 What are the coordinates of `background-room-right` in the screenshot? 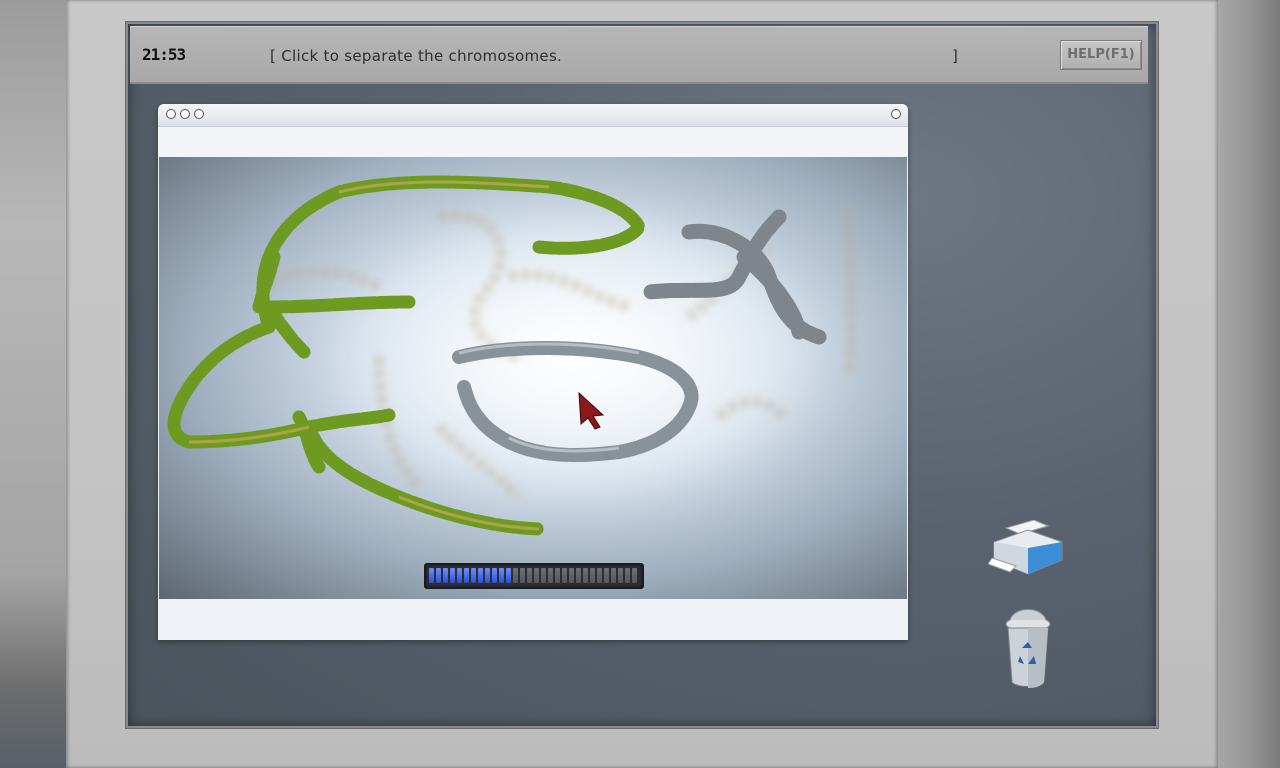 It's located at (1249, 384).